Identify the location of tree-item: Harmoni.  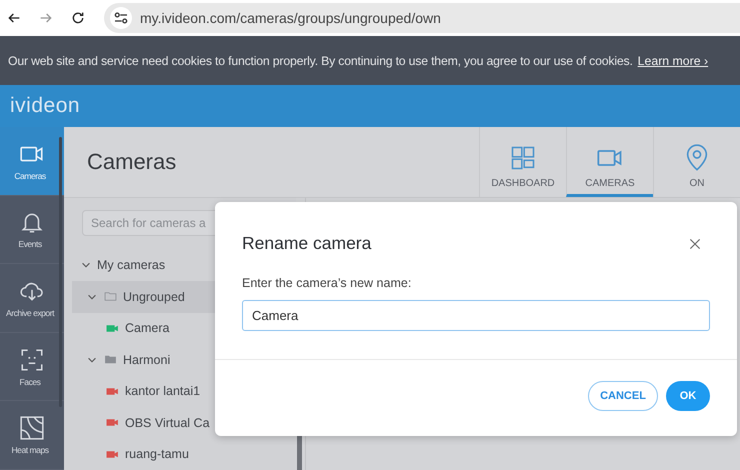
(184, 360).